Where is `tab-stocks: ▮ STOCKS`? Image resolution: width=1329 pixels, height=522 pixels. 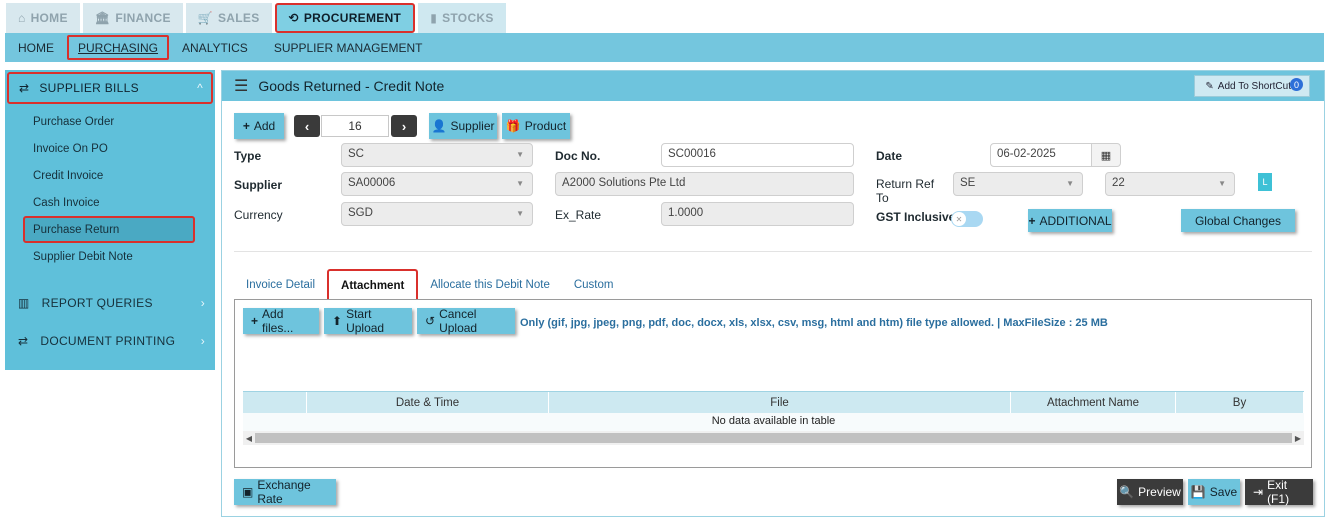
tab-stocks: ▮ STOCKS is located at coordinates (462, 18).